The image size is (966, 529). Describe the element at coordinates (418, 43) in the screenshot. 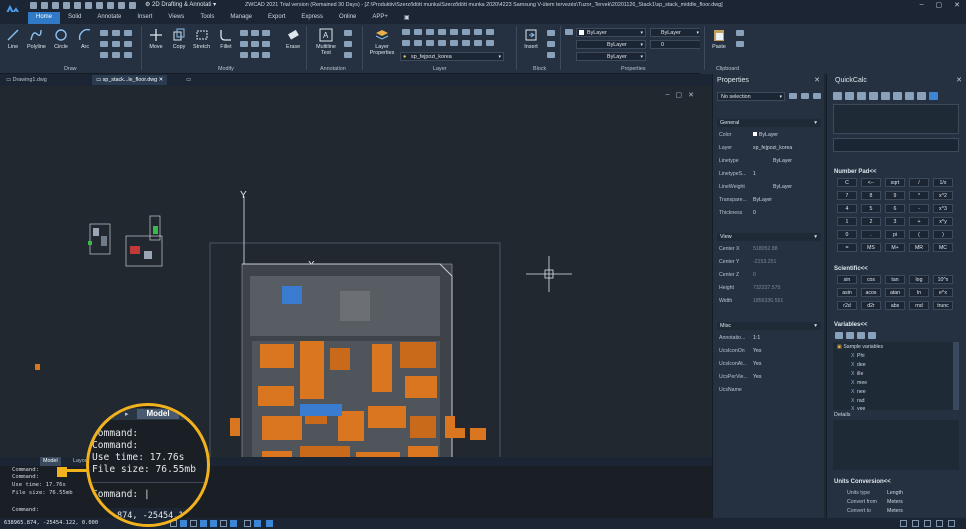

I see `layer-delete-icon` at that location.